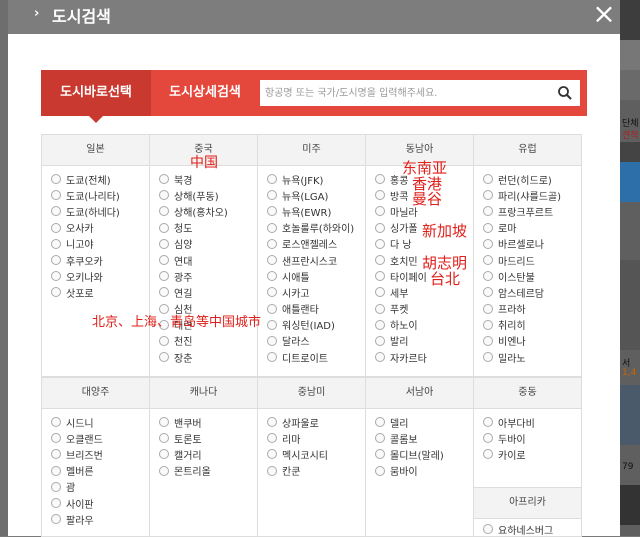  I want to click on city-option: 시카고, so click(316, 292).